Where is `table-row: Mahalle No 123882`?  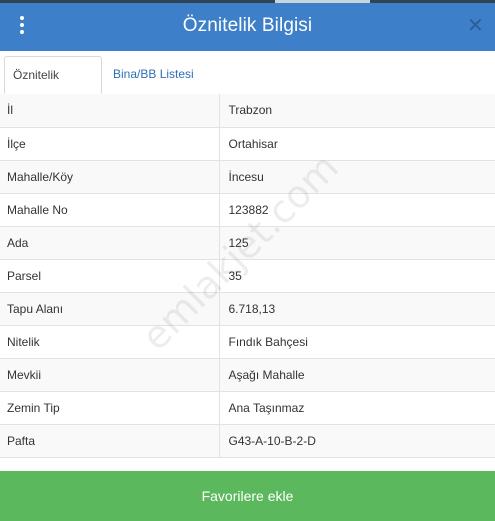
table-row: Mahalle No 123882 is located at coordinates (247, 210).